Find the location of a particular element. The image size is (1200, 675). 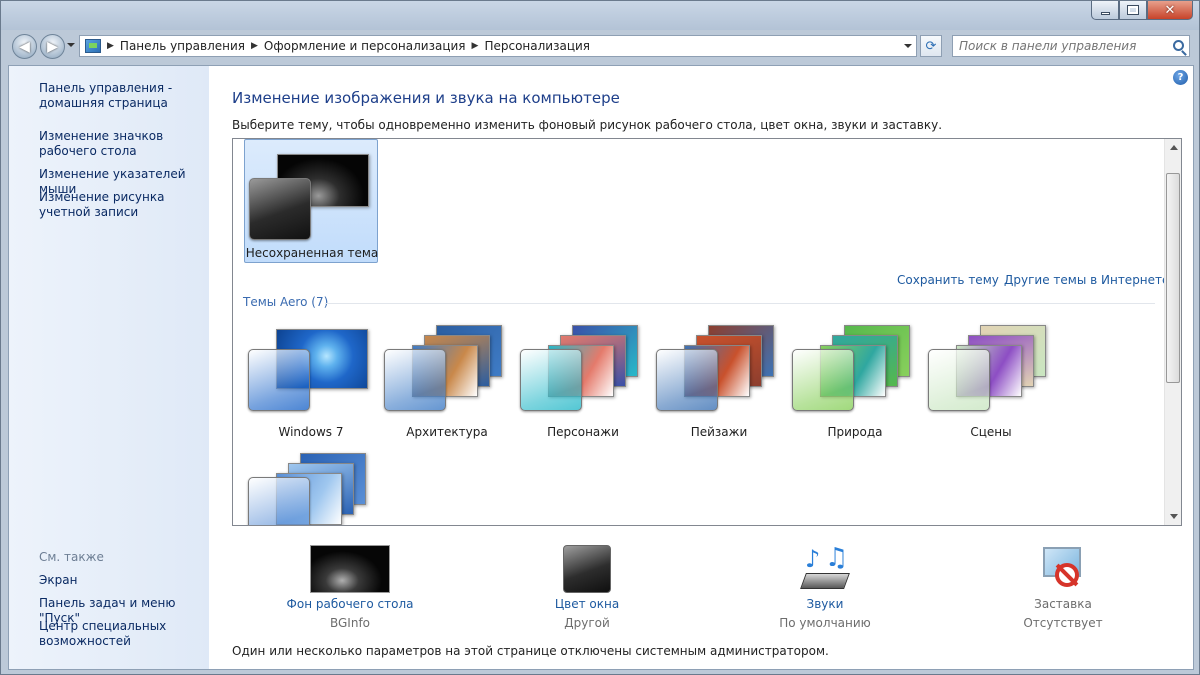

wallpaper-thumbnail is located at coordinates (350, 569).